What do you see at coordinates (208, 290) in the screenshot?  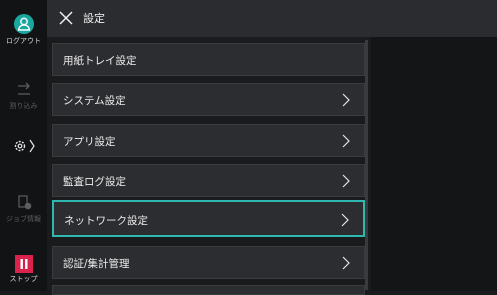 I see `menu-item-next` at bounding box center [208, 290].